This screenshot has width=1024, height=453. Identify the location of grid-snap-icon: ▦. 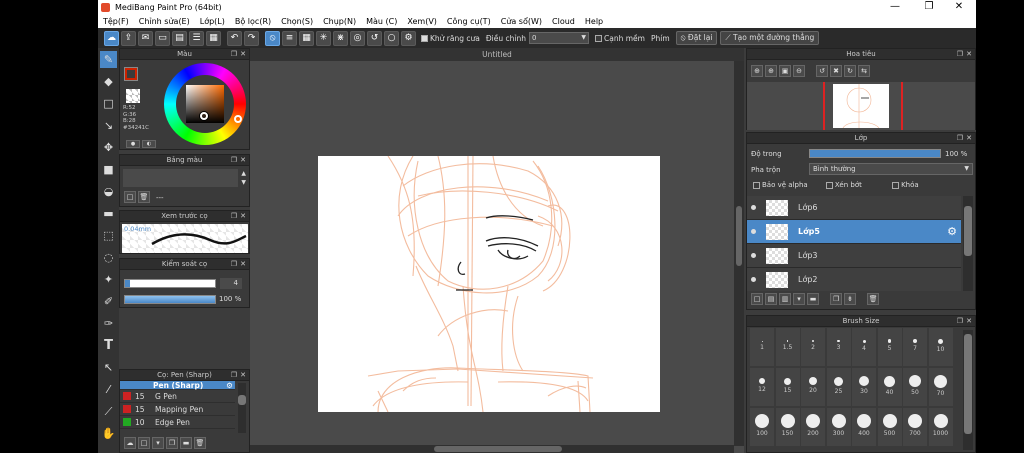
(306, 38).